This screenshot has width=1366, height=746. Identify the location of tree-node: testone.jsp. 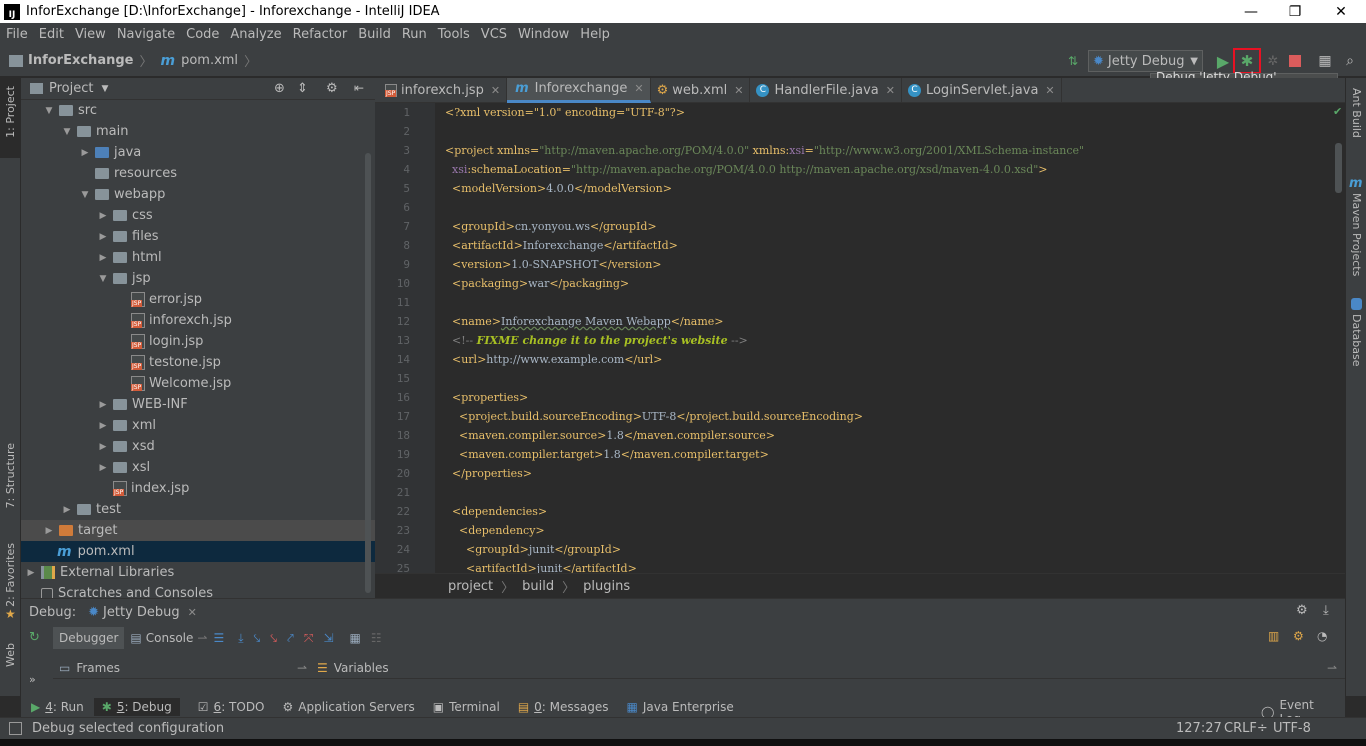
(198, 362).